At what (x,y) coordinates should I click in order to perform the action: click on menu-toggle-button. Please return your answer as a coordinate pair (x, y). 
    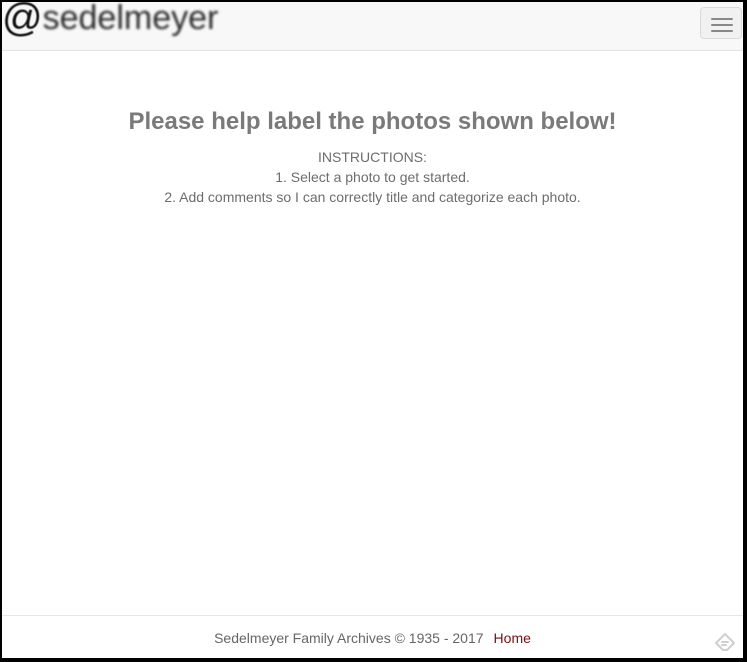
    Looking at the image, I should click on (721, 23).